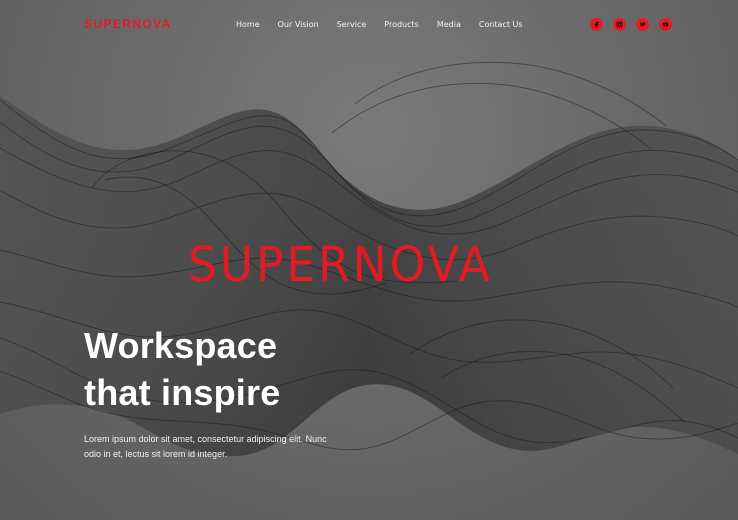  I want to click on social-links, so click(631, 24).